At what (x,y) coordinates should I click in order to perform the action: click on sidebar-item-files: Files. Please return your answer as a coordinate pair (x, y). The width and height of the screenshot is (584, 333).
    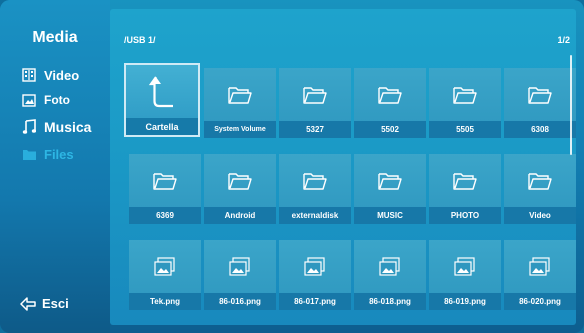
    Looking at the image, I should click on (47, 154).